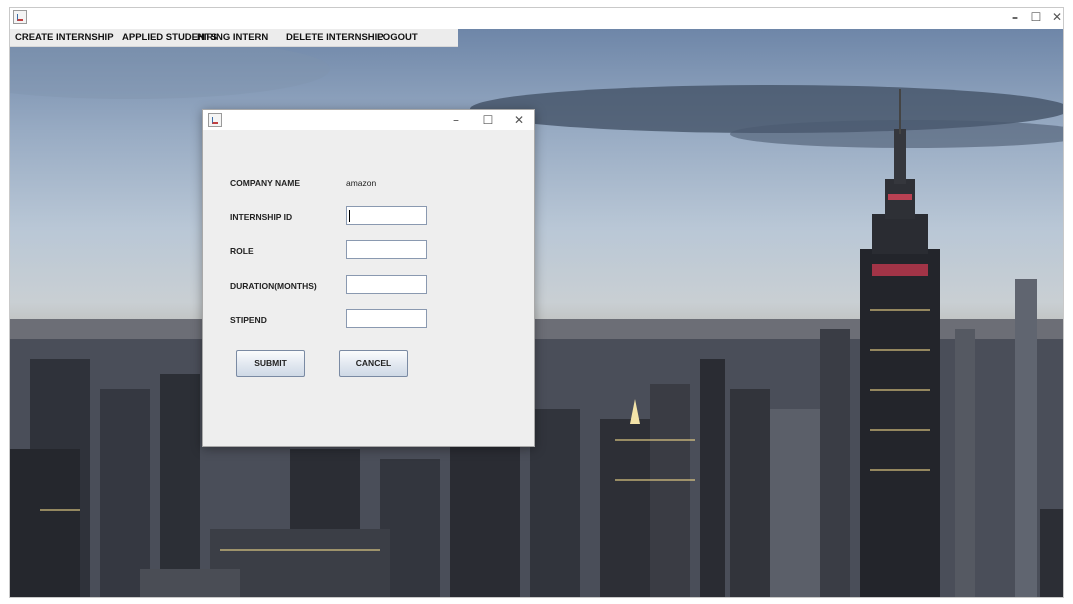 This screenshot has height=604, width=1073. I want to click on main-titlebar: –, so click(536, 18).